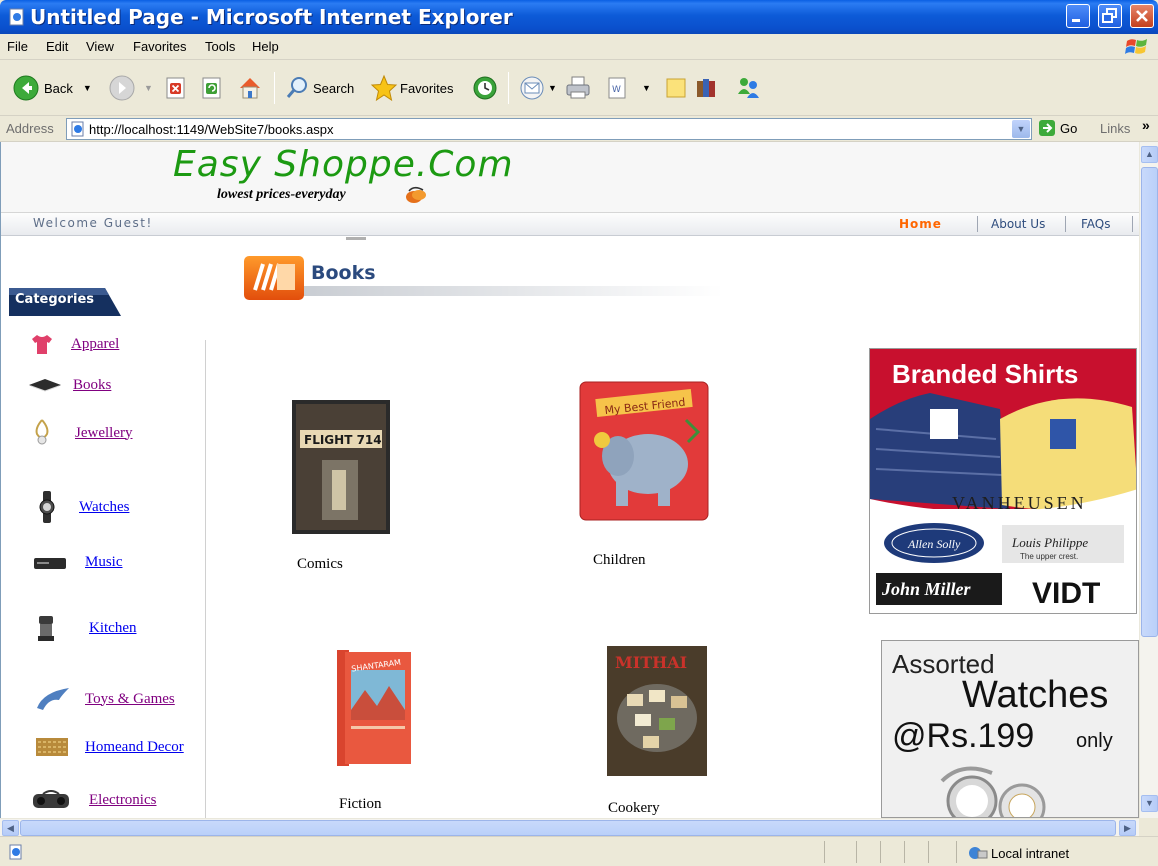 The height and width of the screenshot is (866, 1158). Describe the element at coordinates (628, 88) in the screenshot. I see `edit-button: W ▼` at that location.